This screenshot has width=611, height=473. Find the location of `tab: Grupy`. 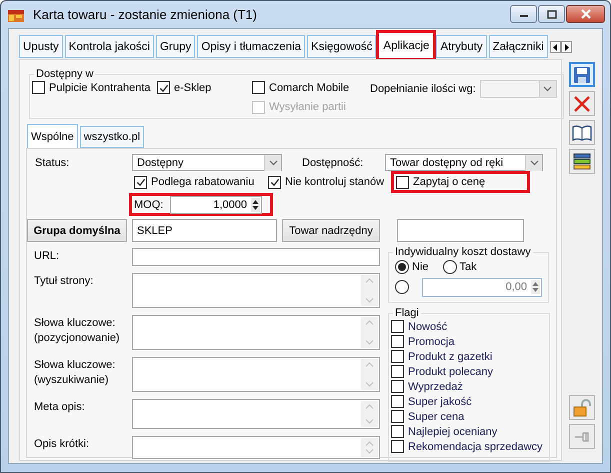

tab: Grupy is located at coordinates (176, 46).